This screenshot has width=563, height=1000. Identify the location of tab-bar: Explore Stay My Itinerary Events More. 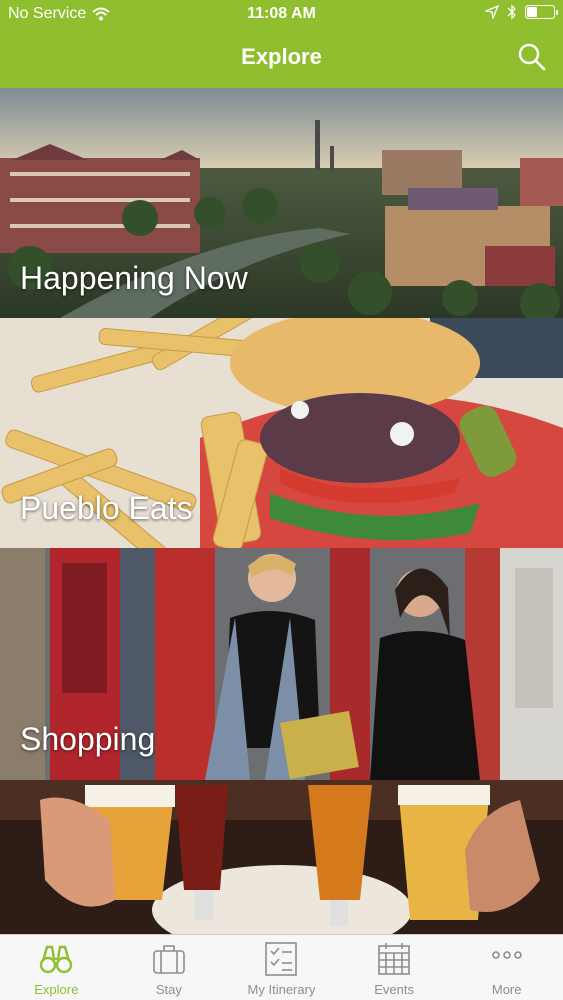
(281, 967).